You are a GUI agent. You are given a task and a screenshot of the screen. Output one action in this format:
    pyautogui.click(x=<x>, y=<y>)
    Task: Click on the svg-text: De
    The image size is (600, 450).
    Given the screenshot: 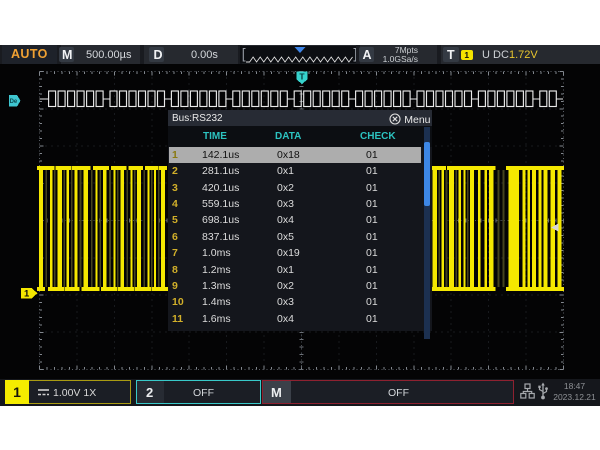 What is the action you would take?
    pyautogui.click(x=14, y=102)
    